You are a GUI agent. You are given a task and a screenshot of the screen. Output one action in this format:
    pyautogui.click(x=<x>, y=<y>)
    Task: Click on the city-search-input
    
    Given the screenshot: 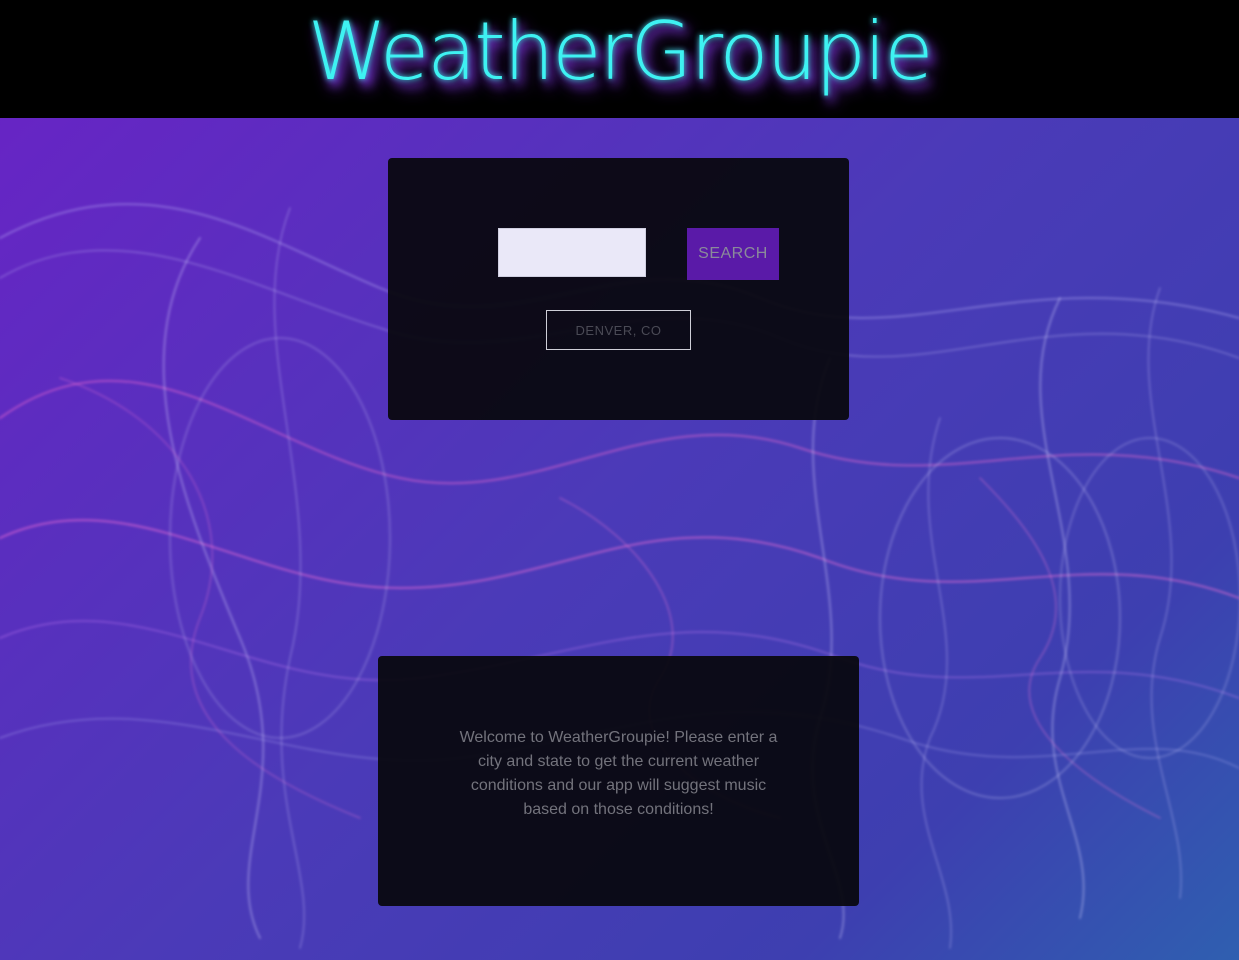 What is the action you would take?
    pyautogui.click(x=572, y=252)
    